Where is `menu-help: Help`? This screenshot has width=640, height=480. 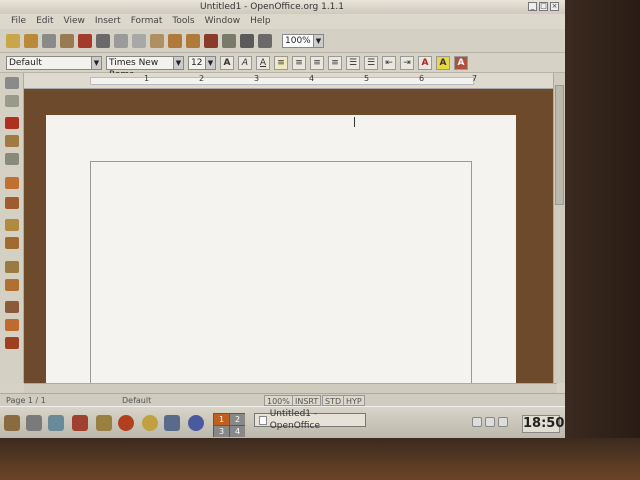 menu-help: Help is located at coordinates (260, 21).